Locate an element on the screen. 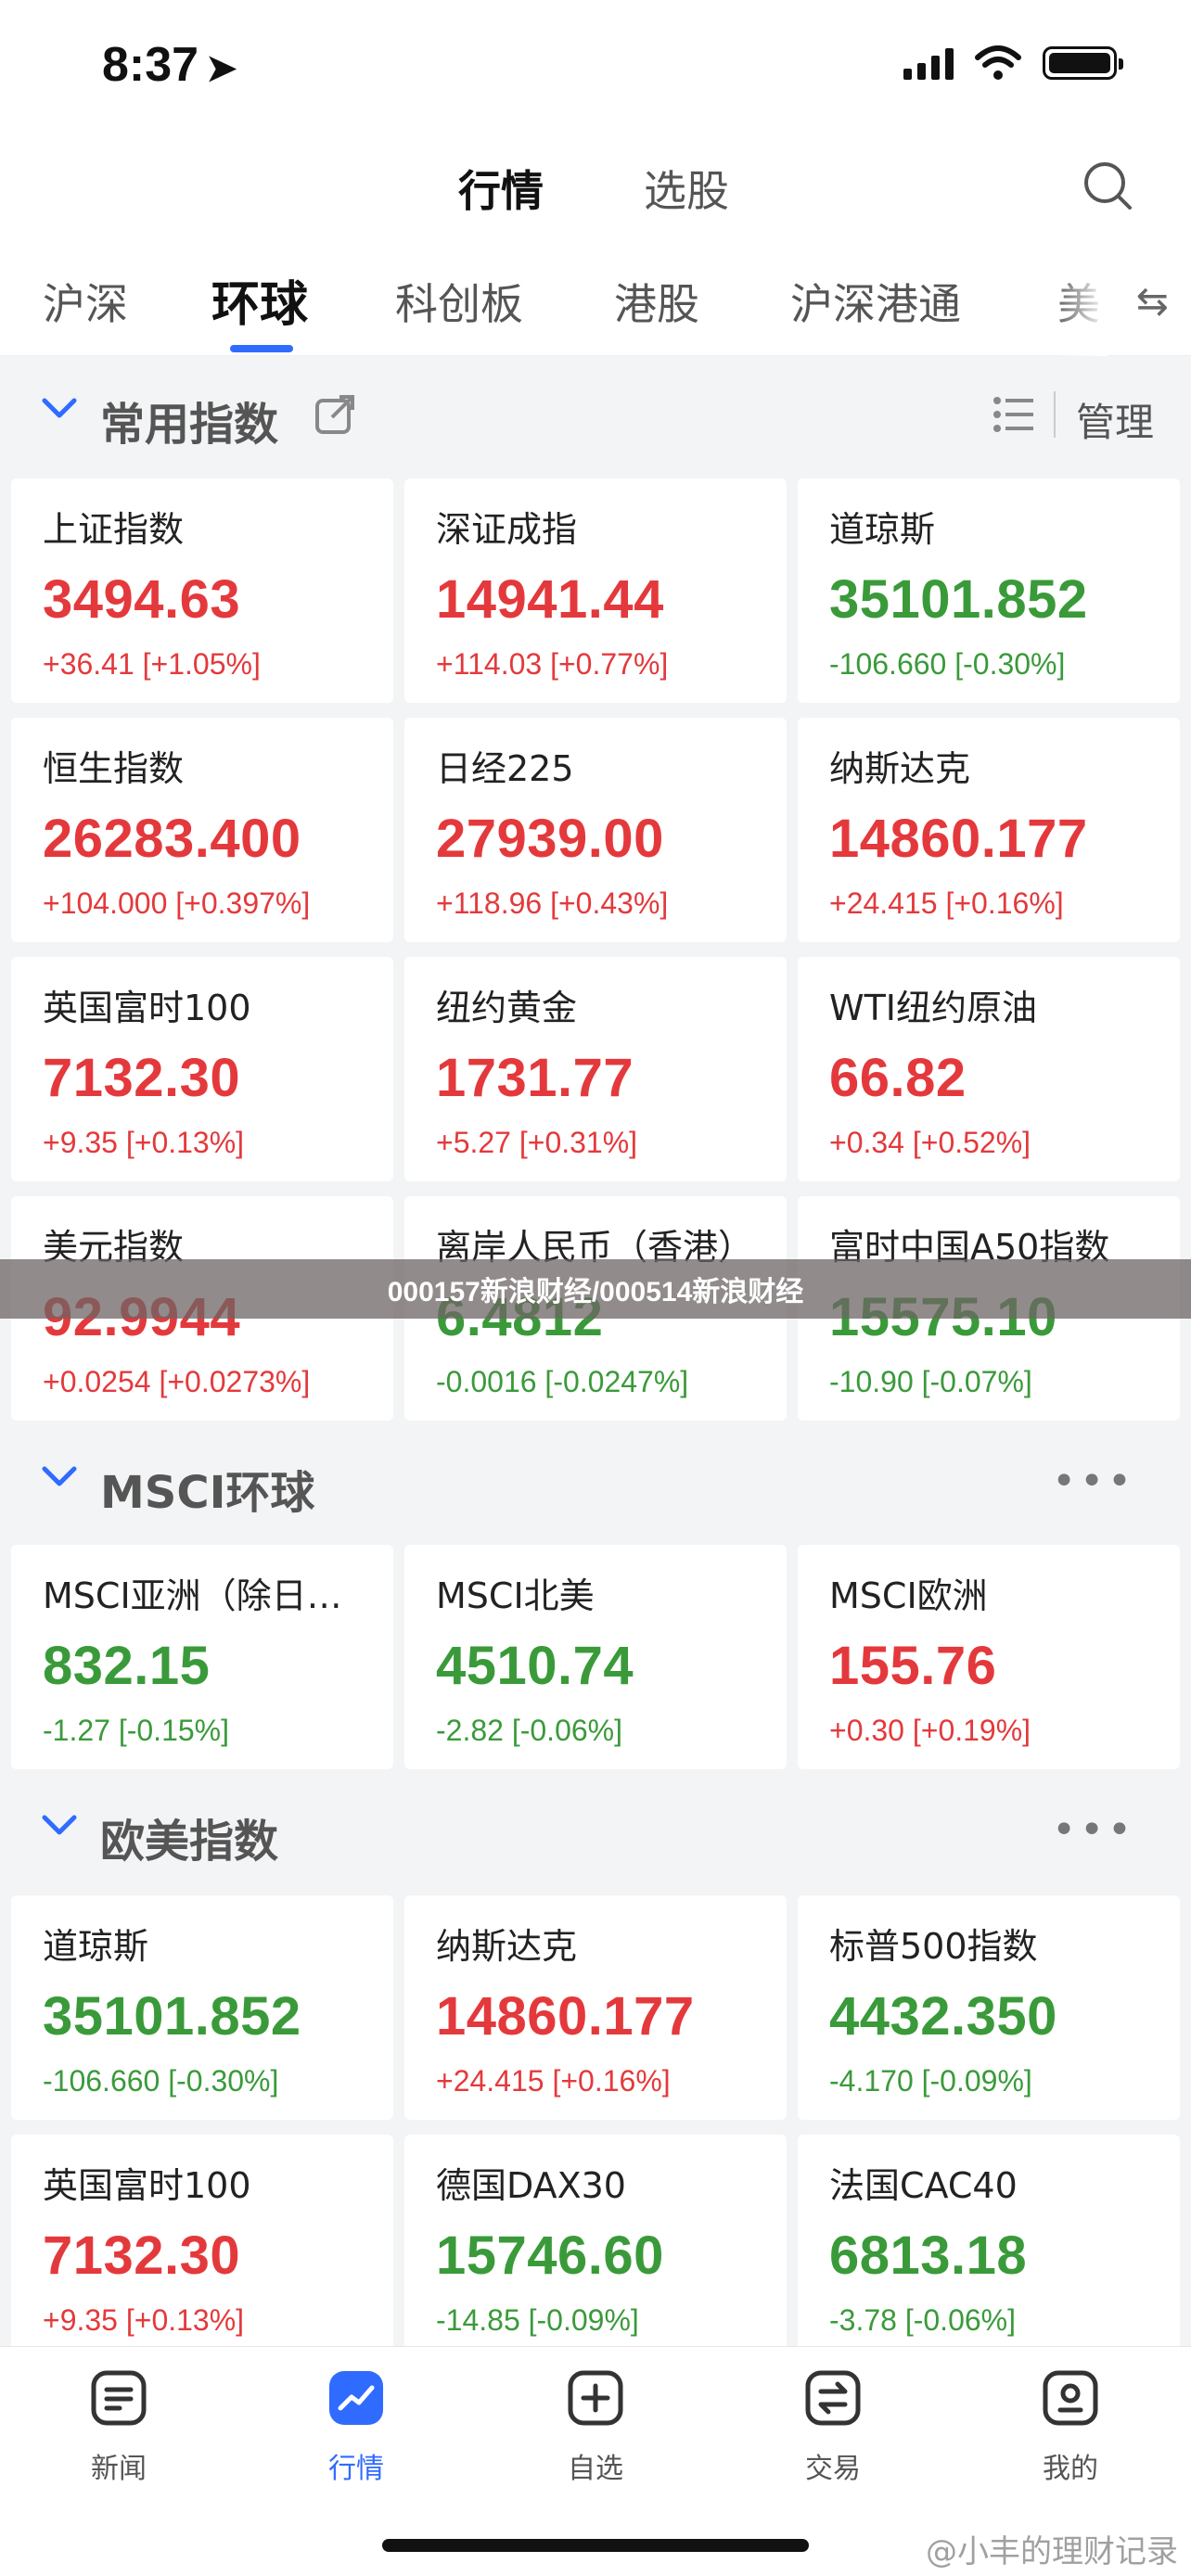  nav-watchlist: 自选 is located at coordinates (595, 2426).